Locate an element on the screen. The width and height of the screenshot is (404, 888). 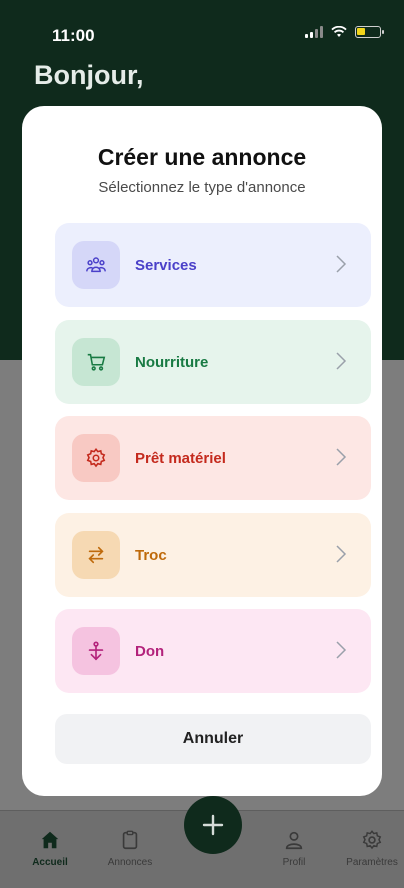
option-label: Services is located at coordinates (166, 265).